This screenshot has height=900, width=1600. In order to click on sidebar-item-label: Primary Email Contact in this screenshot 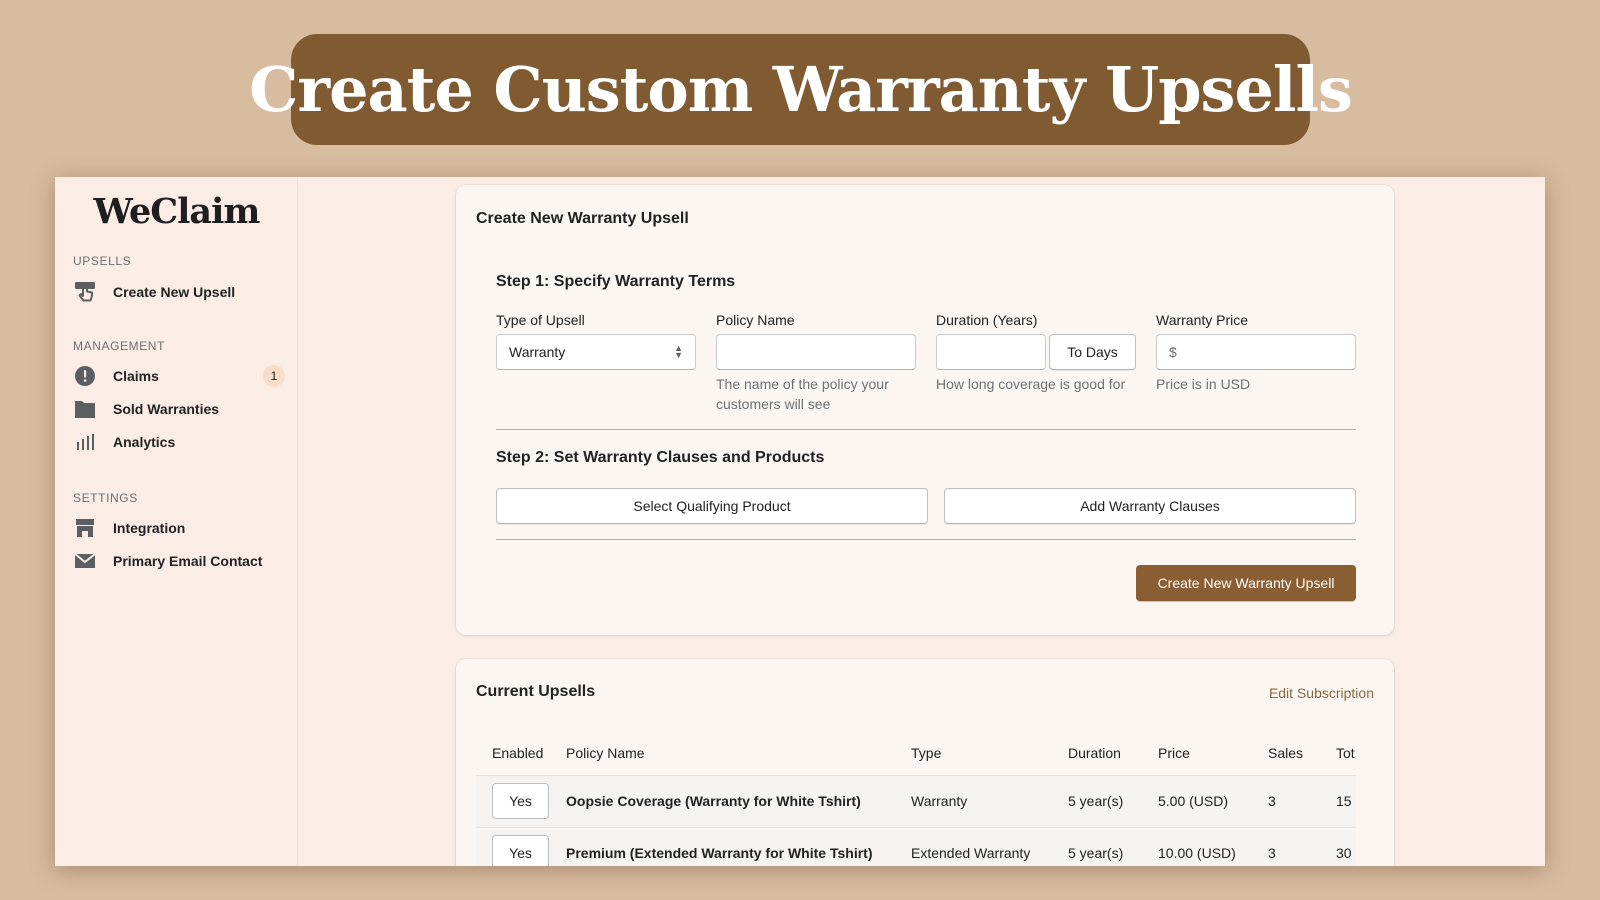, I will do `click(188, 561)`.